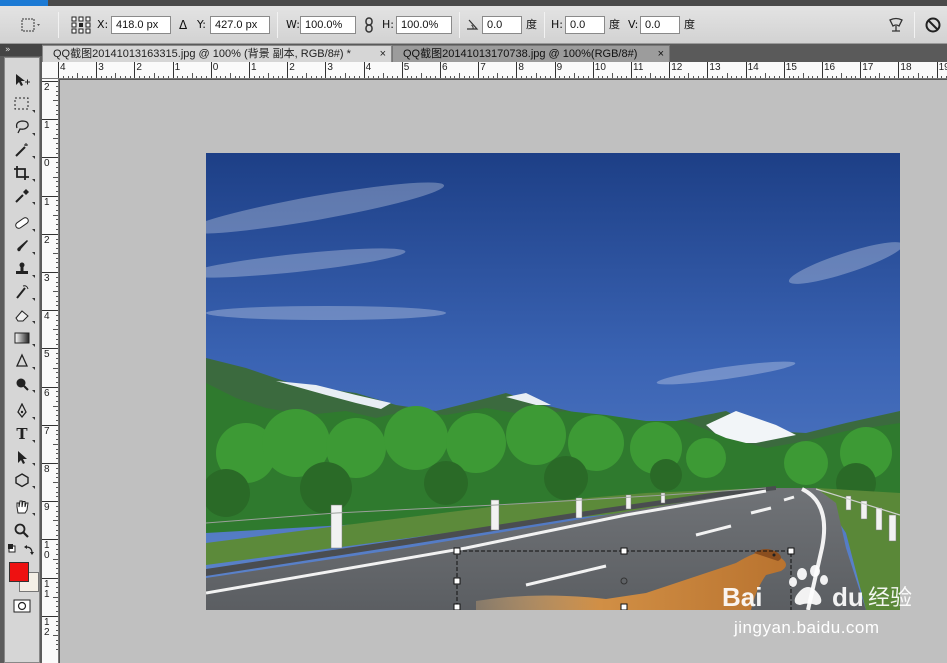 The height and width of the screenshot is (663, 947). I want to click on dodge-icon, so click(22, 384).